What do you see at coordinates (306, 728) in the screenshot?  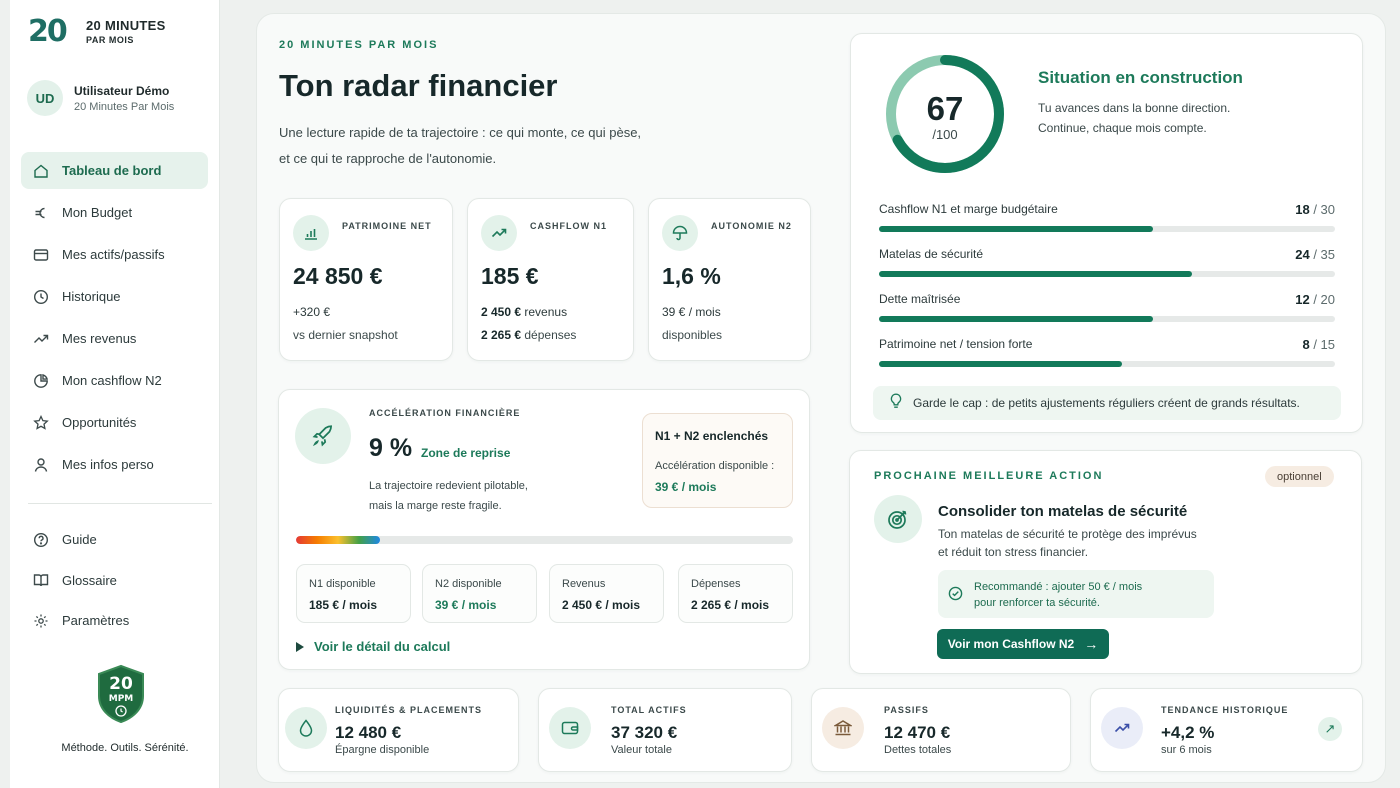 I see `drop-icon` at bounding box center [306, 728].